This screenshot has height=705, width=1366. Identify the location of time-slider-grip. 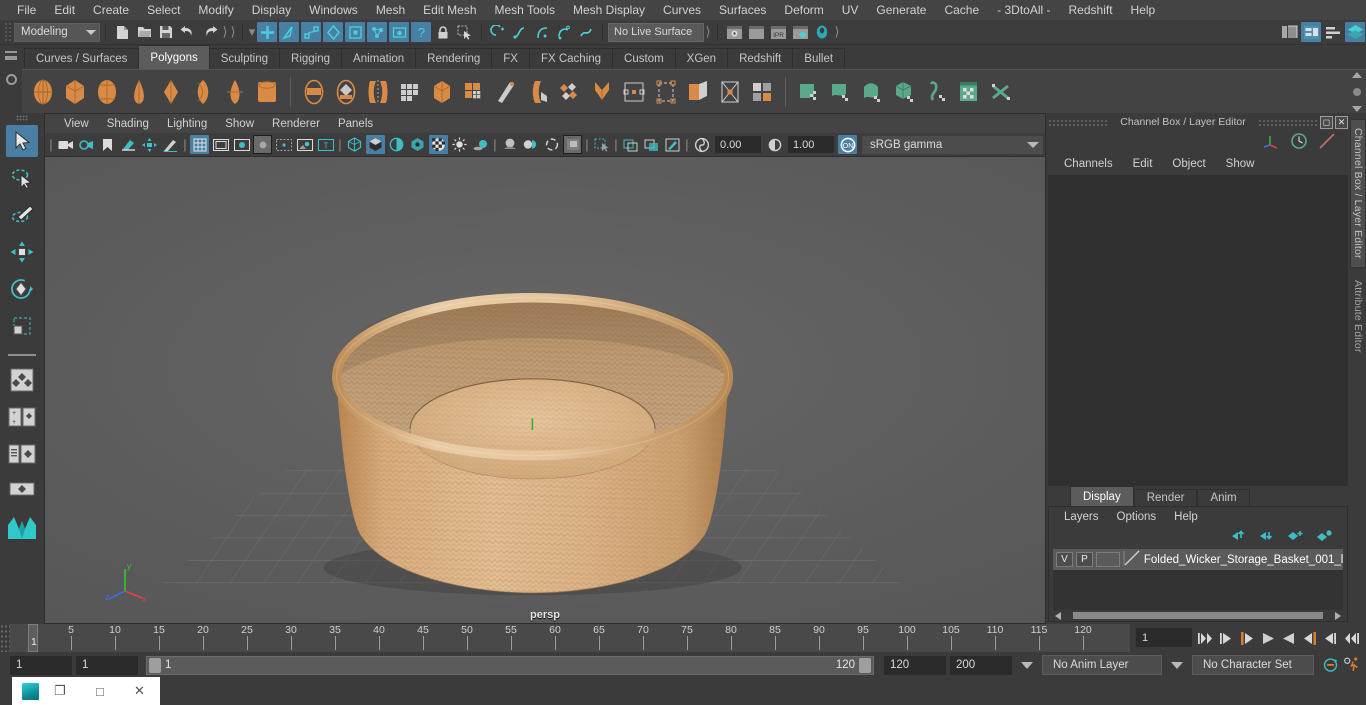
(5, 638).